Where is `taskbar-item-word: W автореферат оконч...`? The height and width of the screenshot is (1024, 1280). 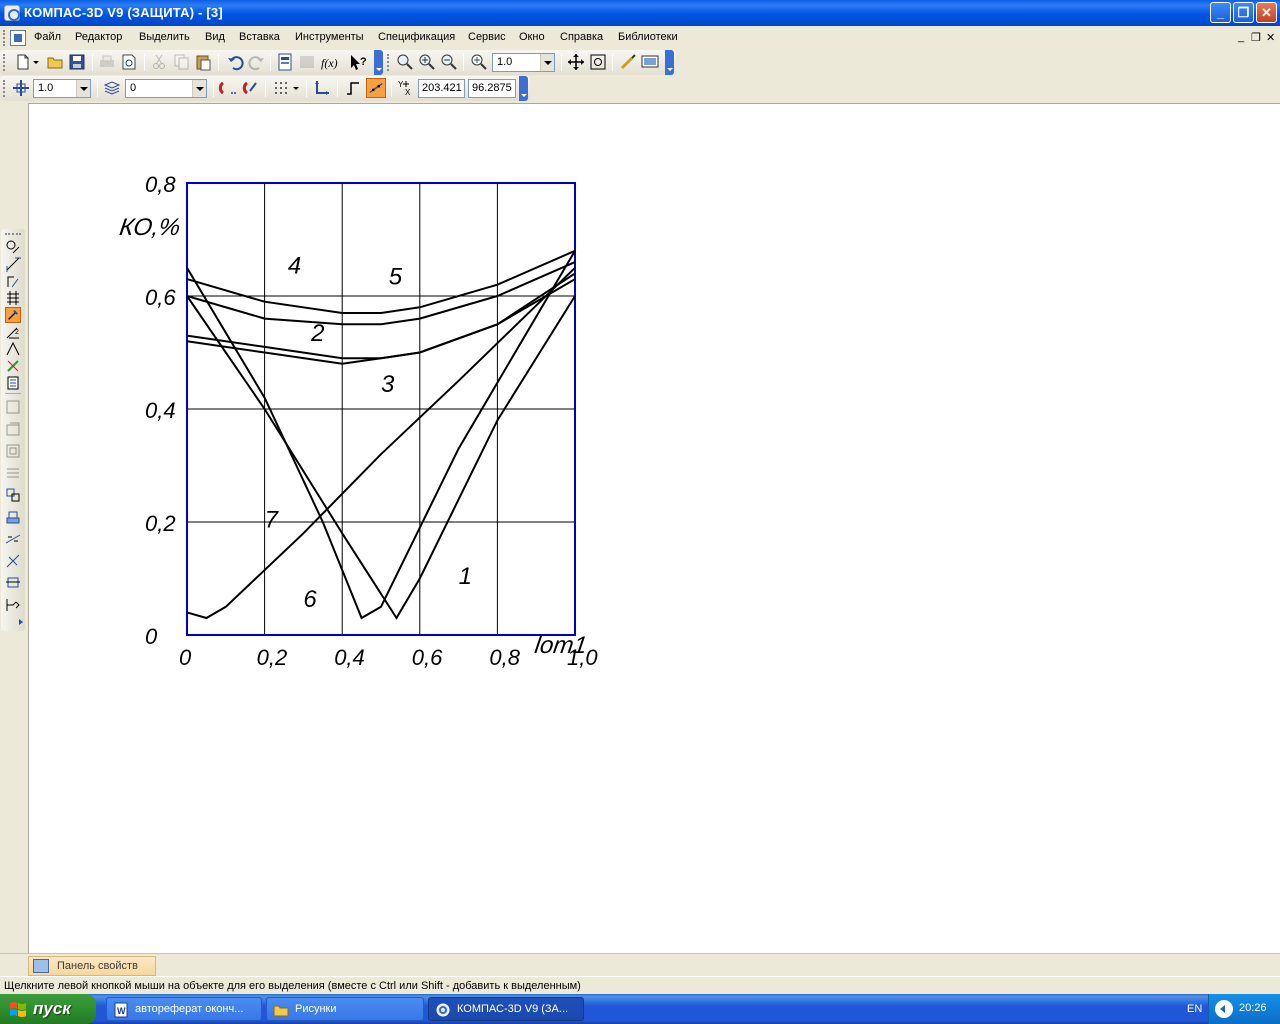 taskbar-item-word: W автореферат оконч... is located at coordinates (184, 1009).